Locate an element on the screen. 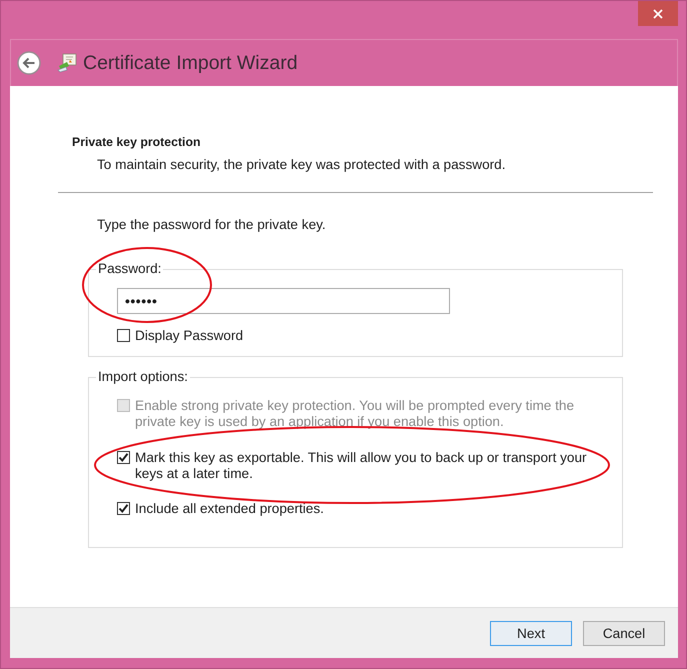  dialog-button: Next is located at coordinates (531, 633).